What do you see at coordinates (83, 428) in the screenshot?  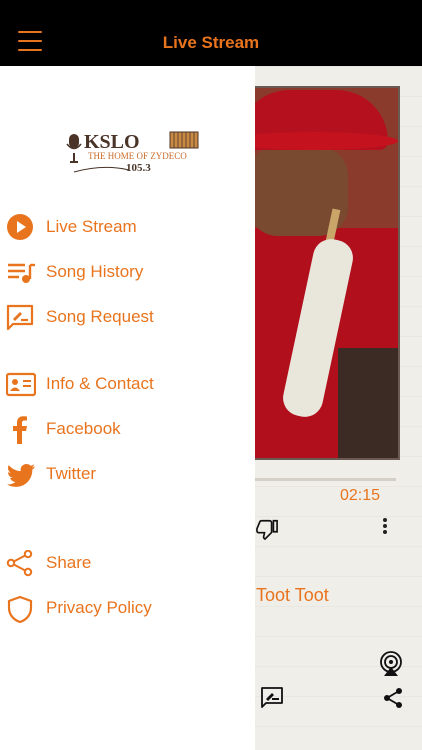 I see `menu-item-label: Facebook` at bounding box center [83, 428].